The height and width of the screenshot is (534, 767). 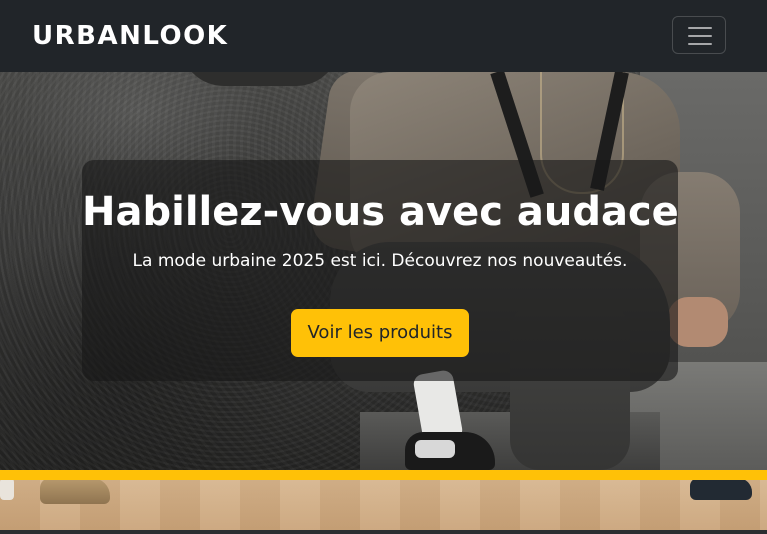 I want to click on accent-divider, so click(x=383, y=475).